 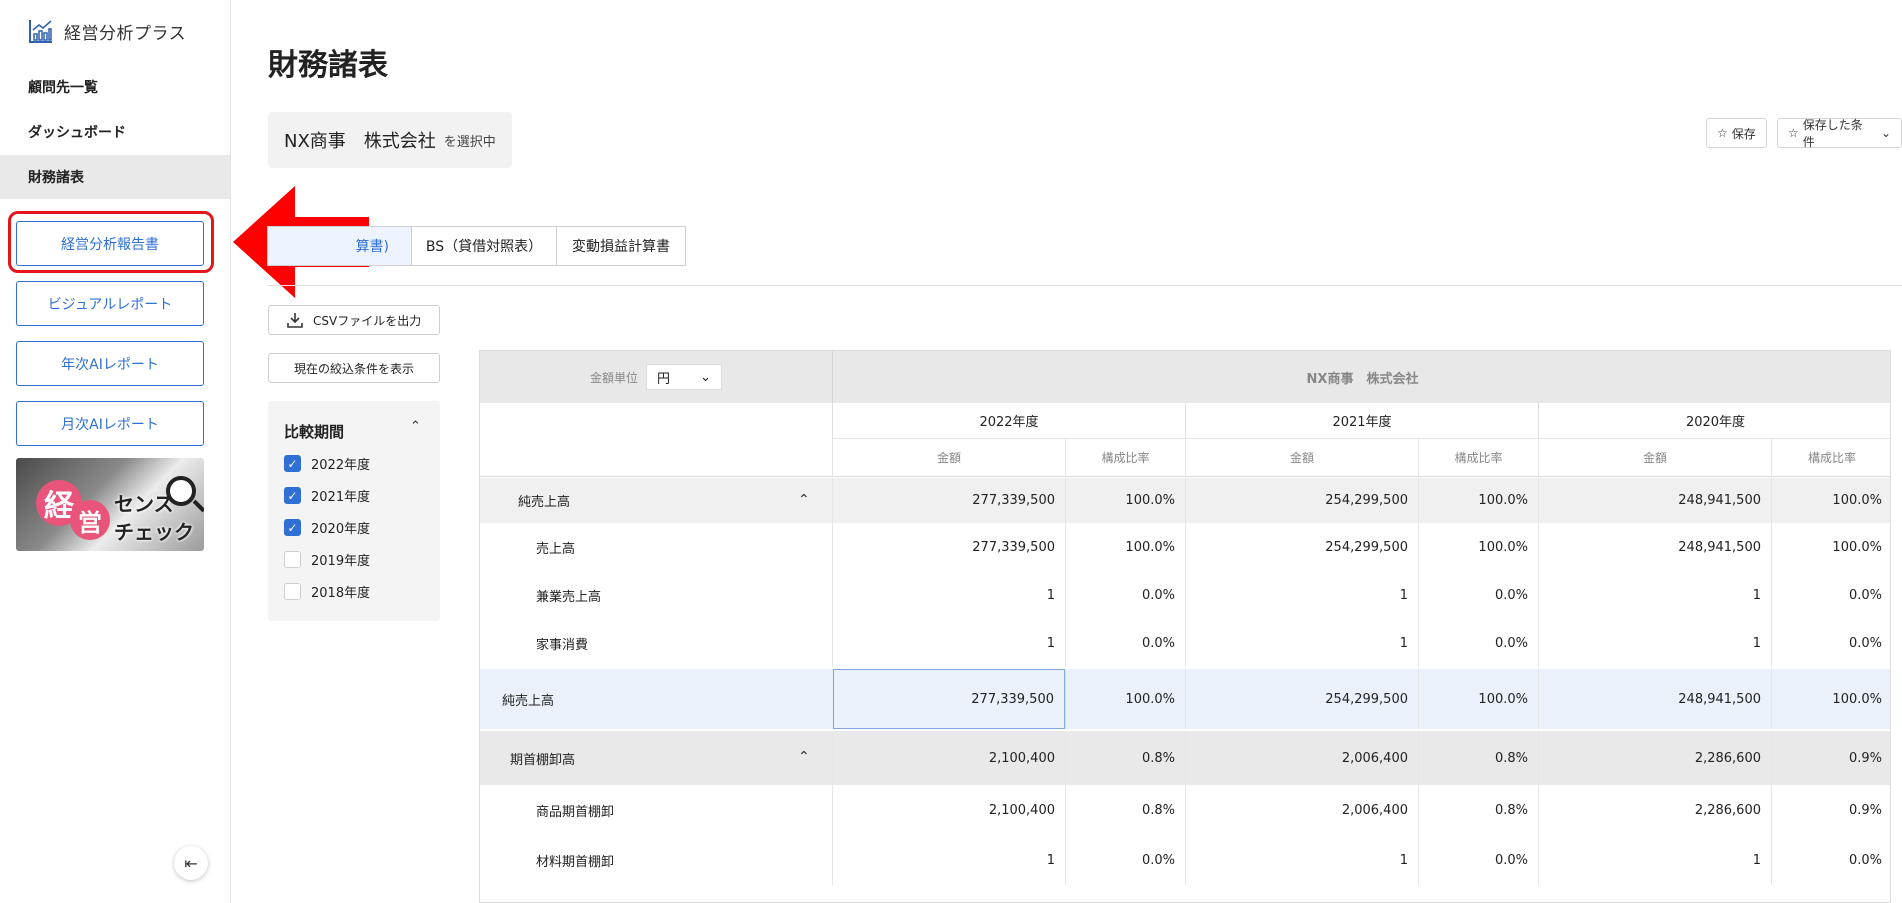 What do you see at coordinates (90, 520) in the screenshot?
I see `banner-char-2: 営` at bounding box center [90, 520].